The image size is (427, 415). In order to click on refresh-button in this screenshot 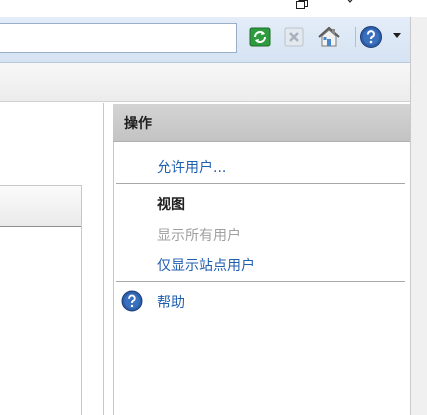, I will do `click(260, 37)`.